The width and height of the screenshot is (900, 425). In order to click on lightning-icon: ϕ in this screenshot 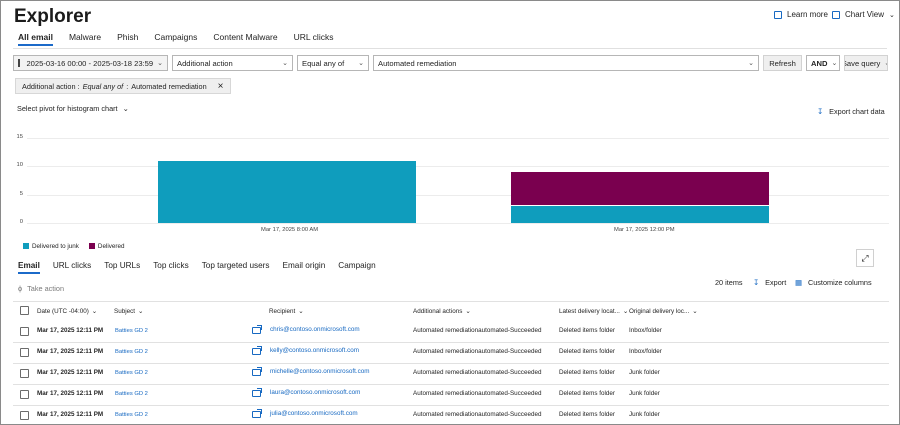, I will do `click(20, 288)`.